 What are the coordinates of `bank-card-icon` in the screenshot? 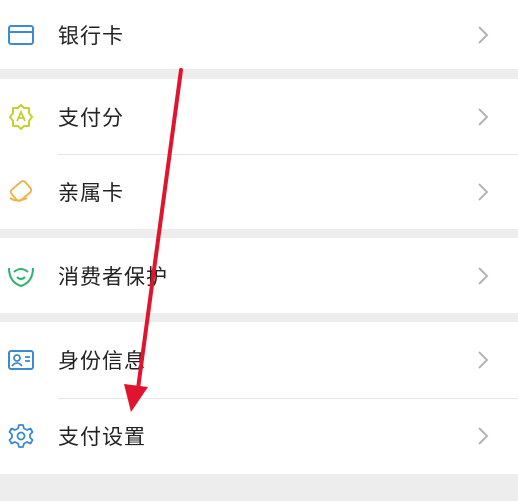 It's located at (21, 35).